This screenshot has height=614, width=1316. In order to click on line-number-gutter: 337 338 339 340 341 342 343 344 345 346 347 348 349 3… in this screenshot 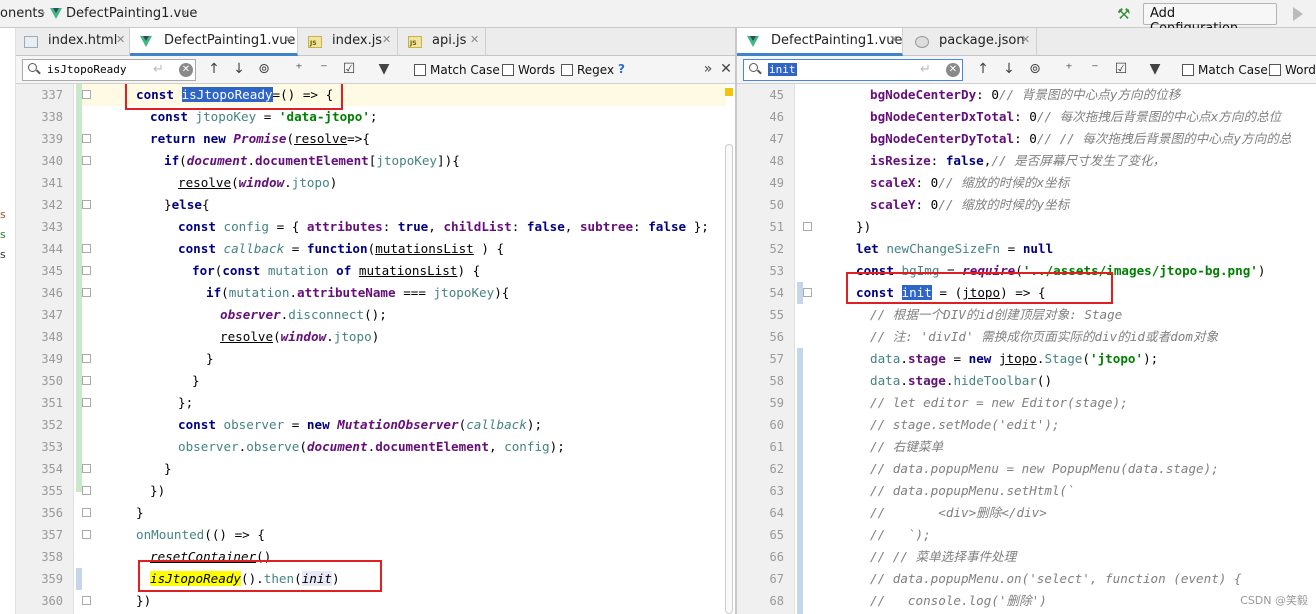, I will do `click(45, 349)`.